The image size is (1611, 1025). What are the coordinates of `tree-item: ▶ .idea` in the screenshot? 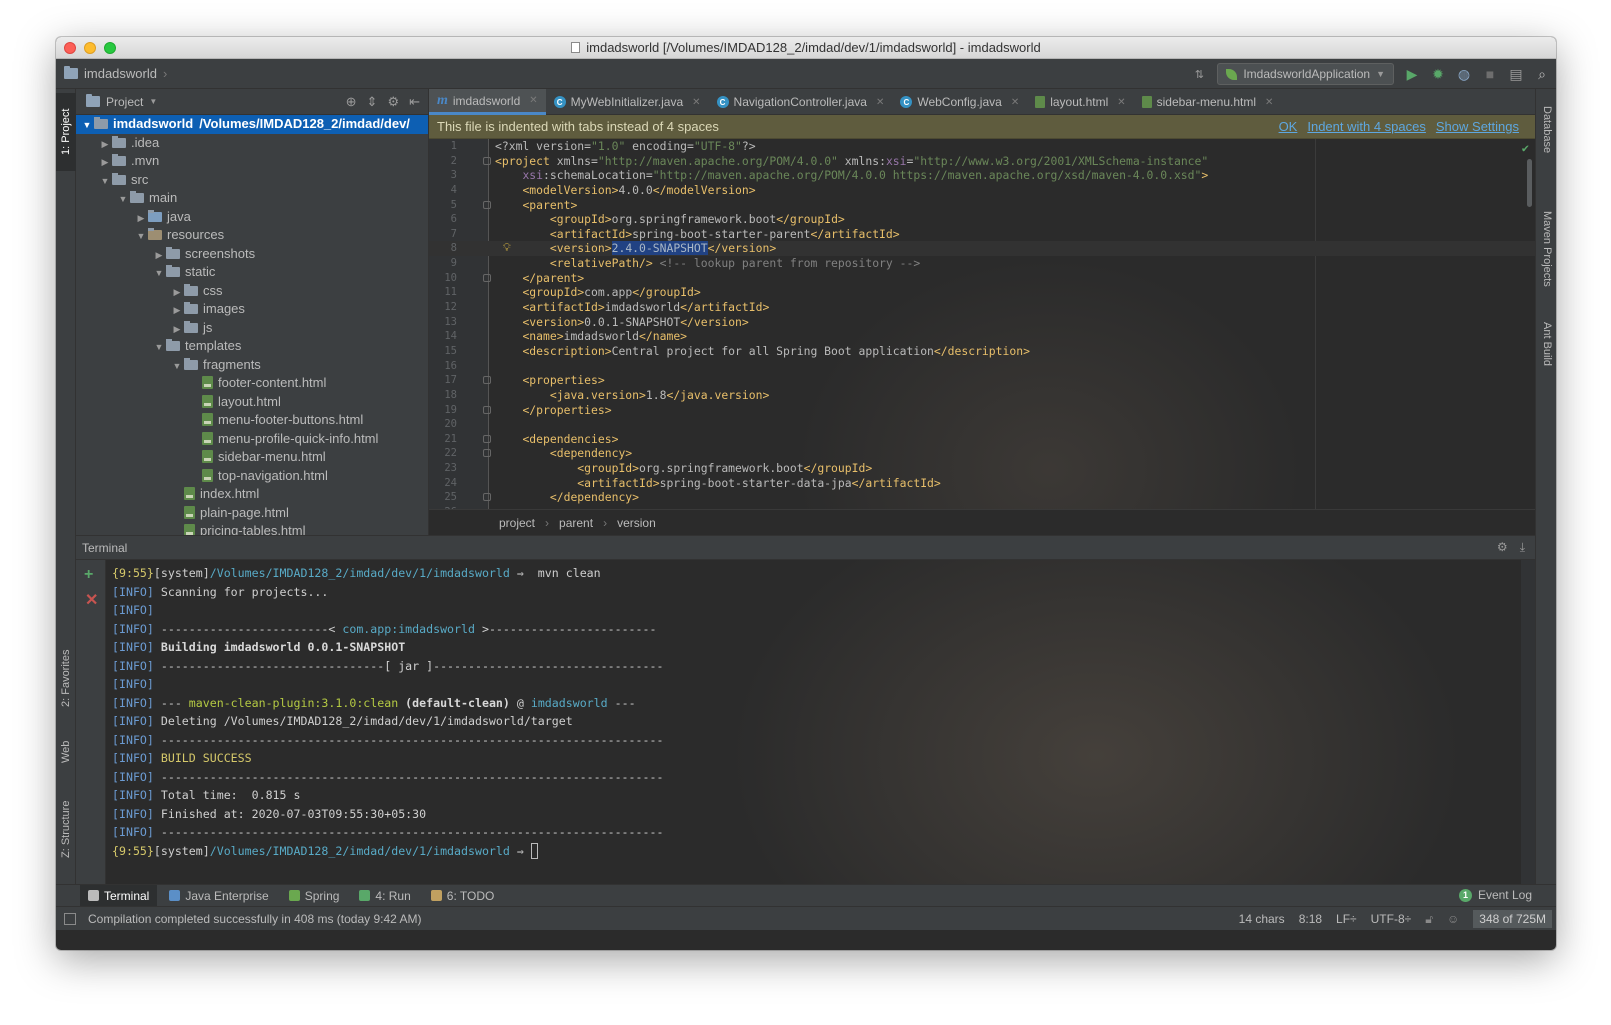 It's located at (252, 143).